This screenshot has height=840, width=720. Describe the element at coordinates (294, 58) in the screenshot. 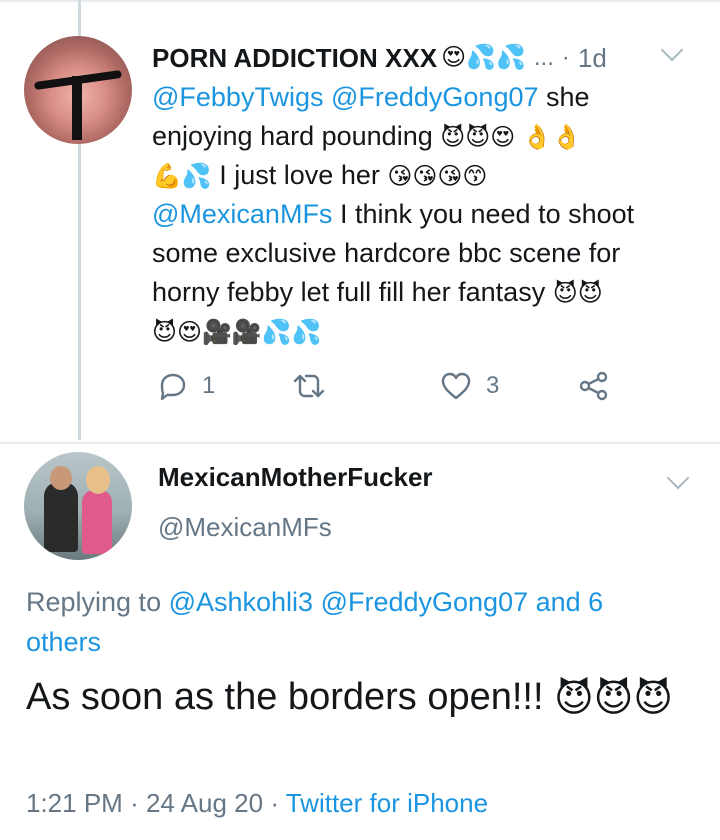

I see `display-name: PORN ADDICTION XXX` at that location.